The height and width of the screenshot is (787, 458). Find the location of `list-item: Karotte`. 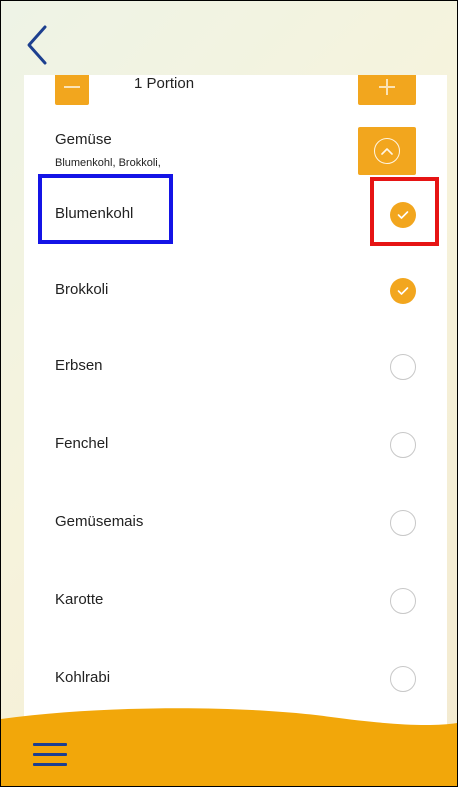

list-item: Karotte is located at coordinates (235, 601).